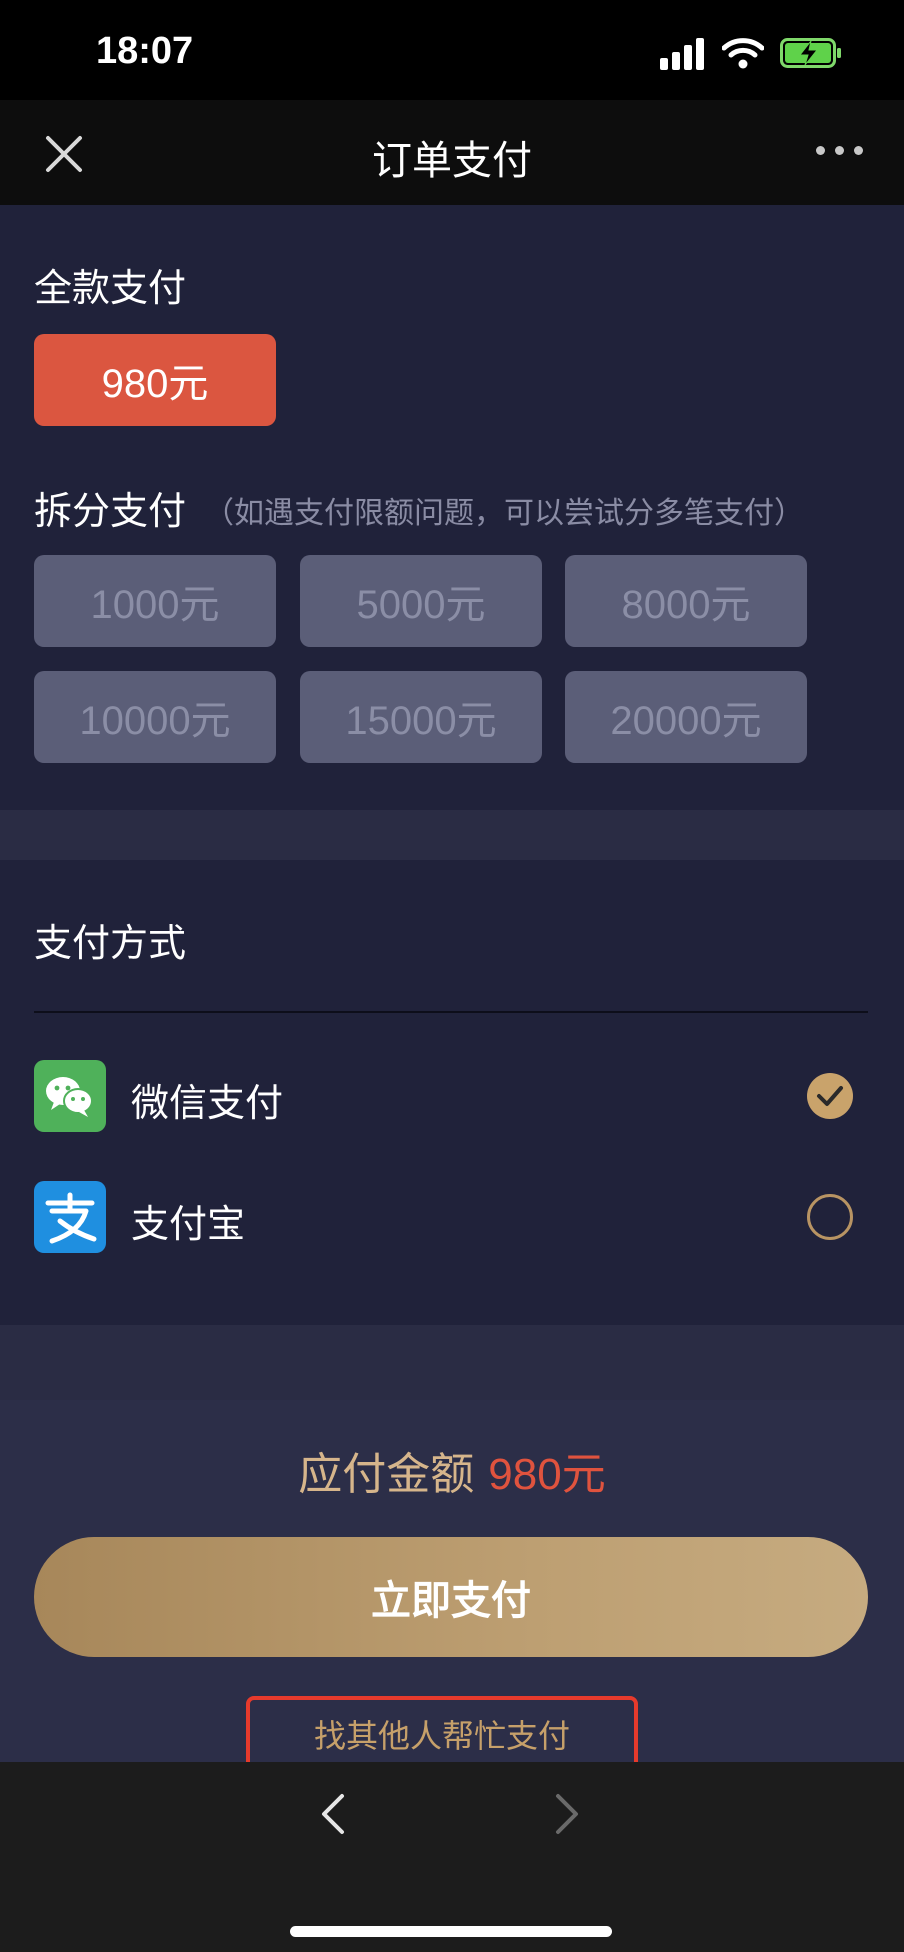  I want to click on status-time: 18:07, so click(145, 51).